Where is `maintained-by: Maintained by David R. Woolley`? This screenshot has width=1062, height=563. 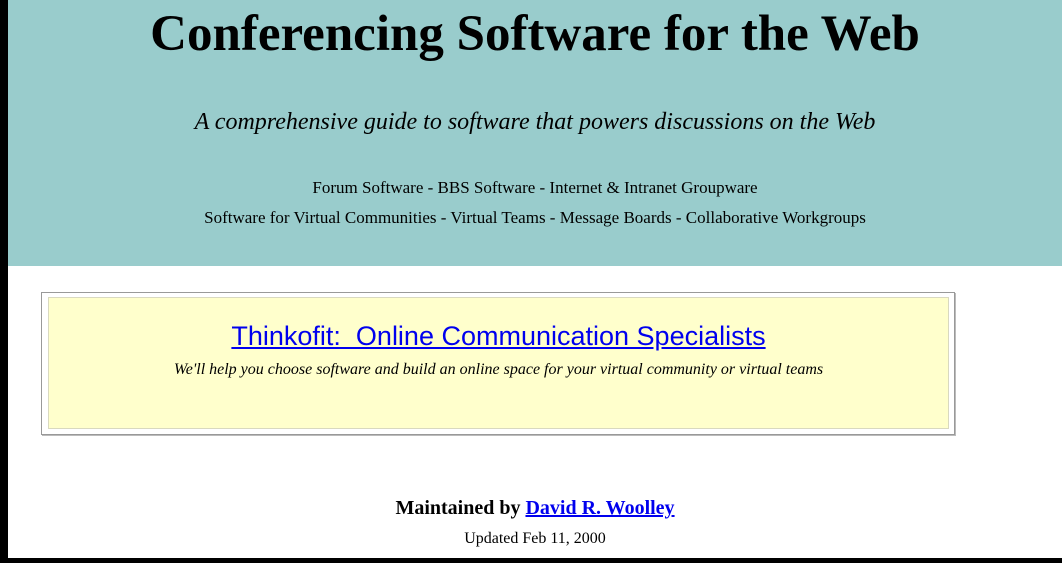
maintained-by: Maintained by David R. Woolley is located at coordinates (535, 508).